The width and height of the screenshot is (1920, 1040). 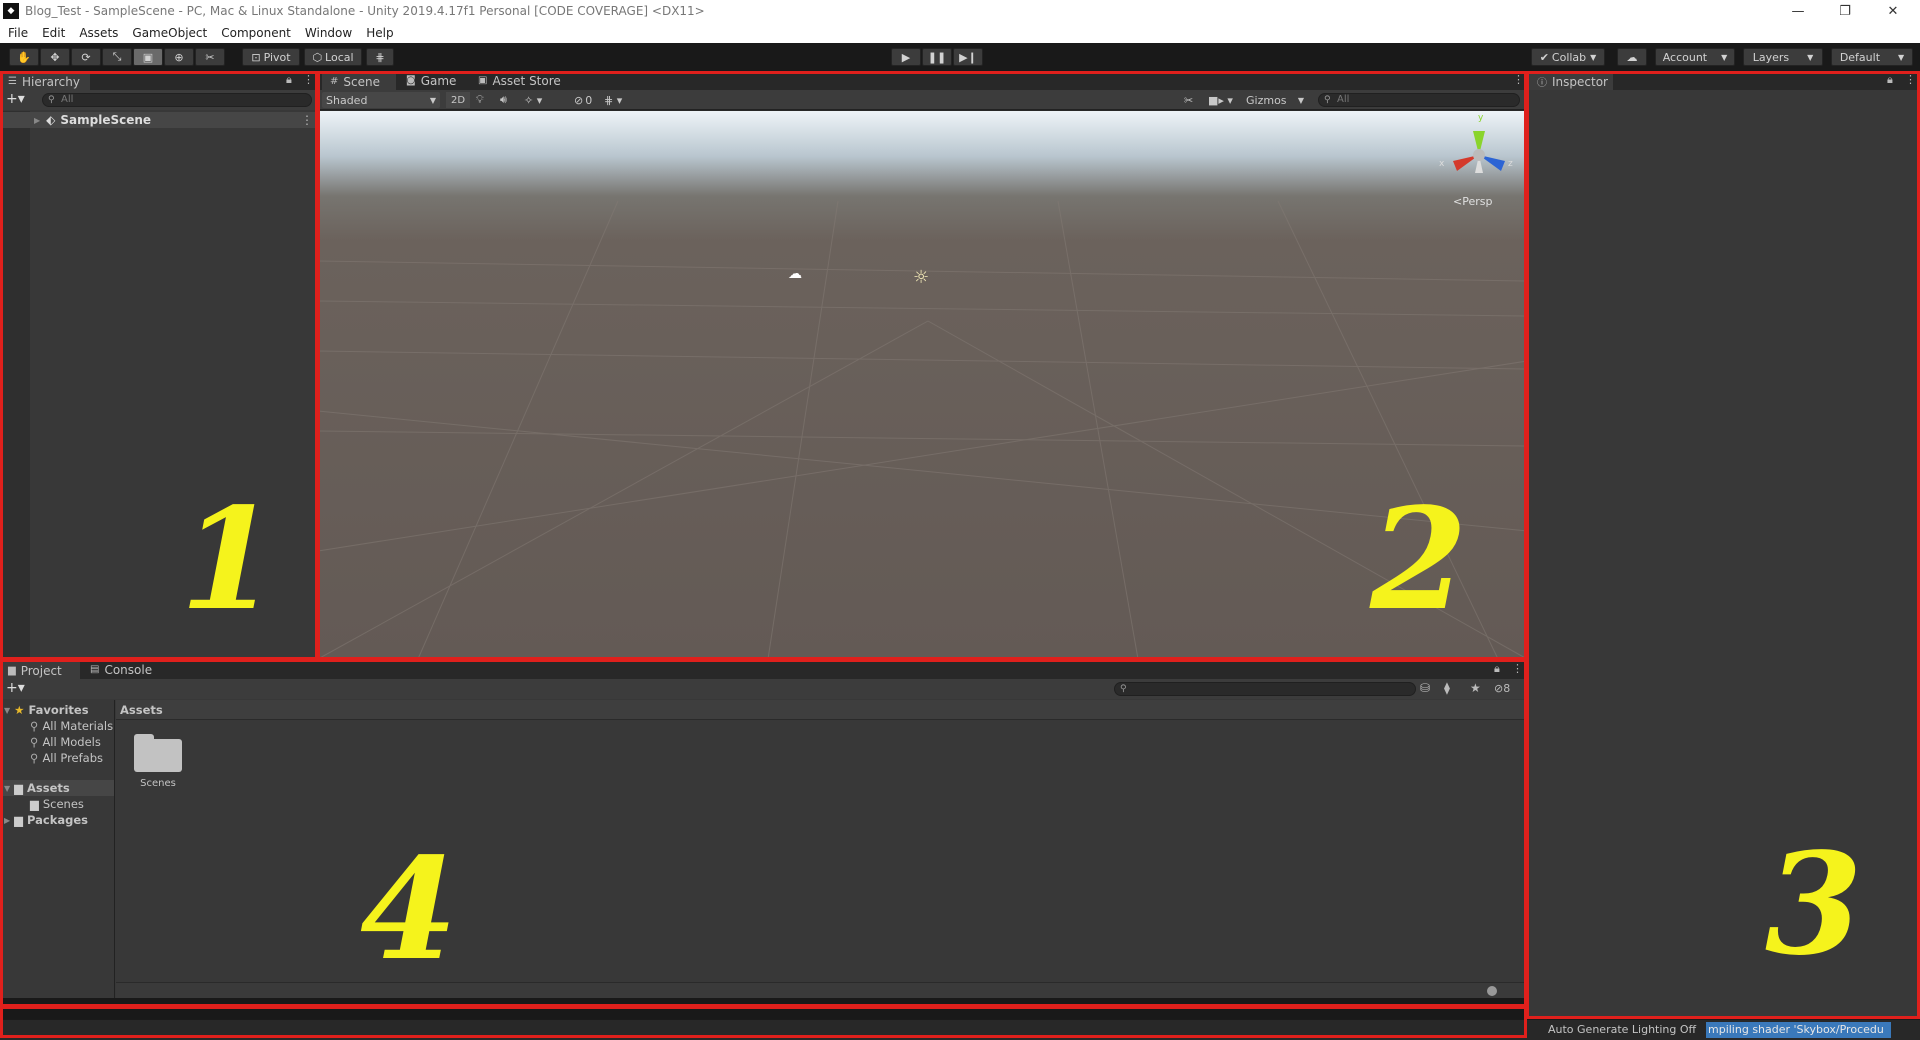 What do you see at coordinates (1845, 11) in the screenshot?
I see `restore-button: ❐` at bounding box center [1845, 11].